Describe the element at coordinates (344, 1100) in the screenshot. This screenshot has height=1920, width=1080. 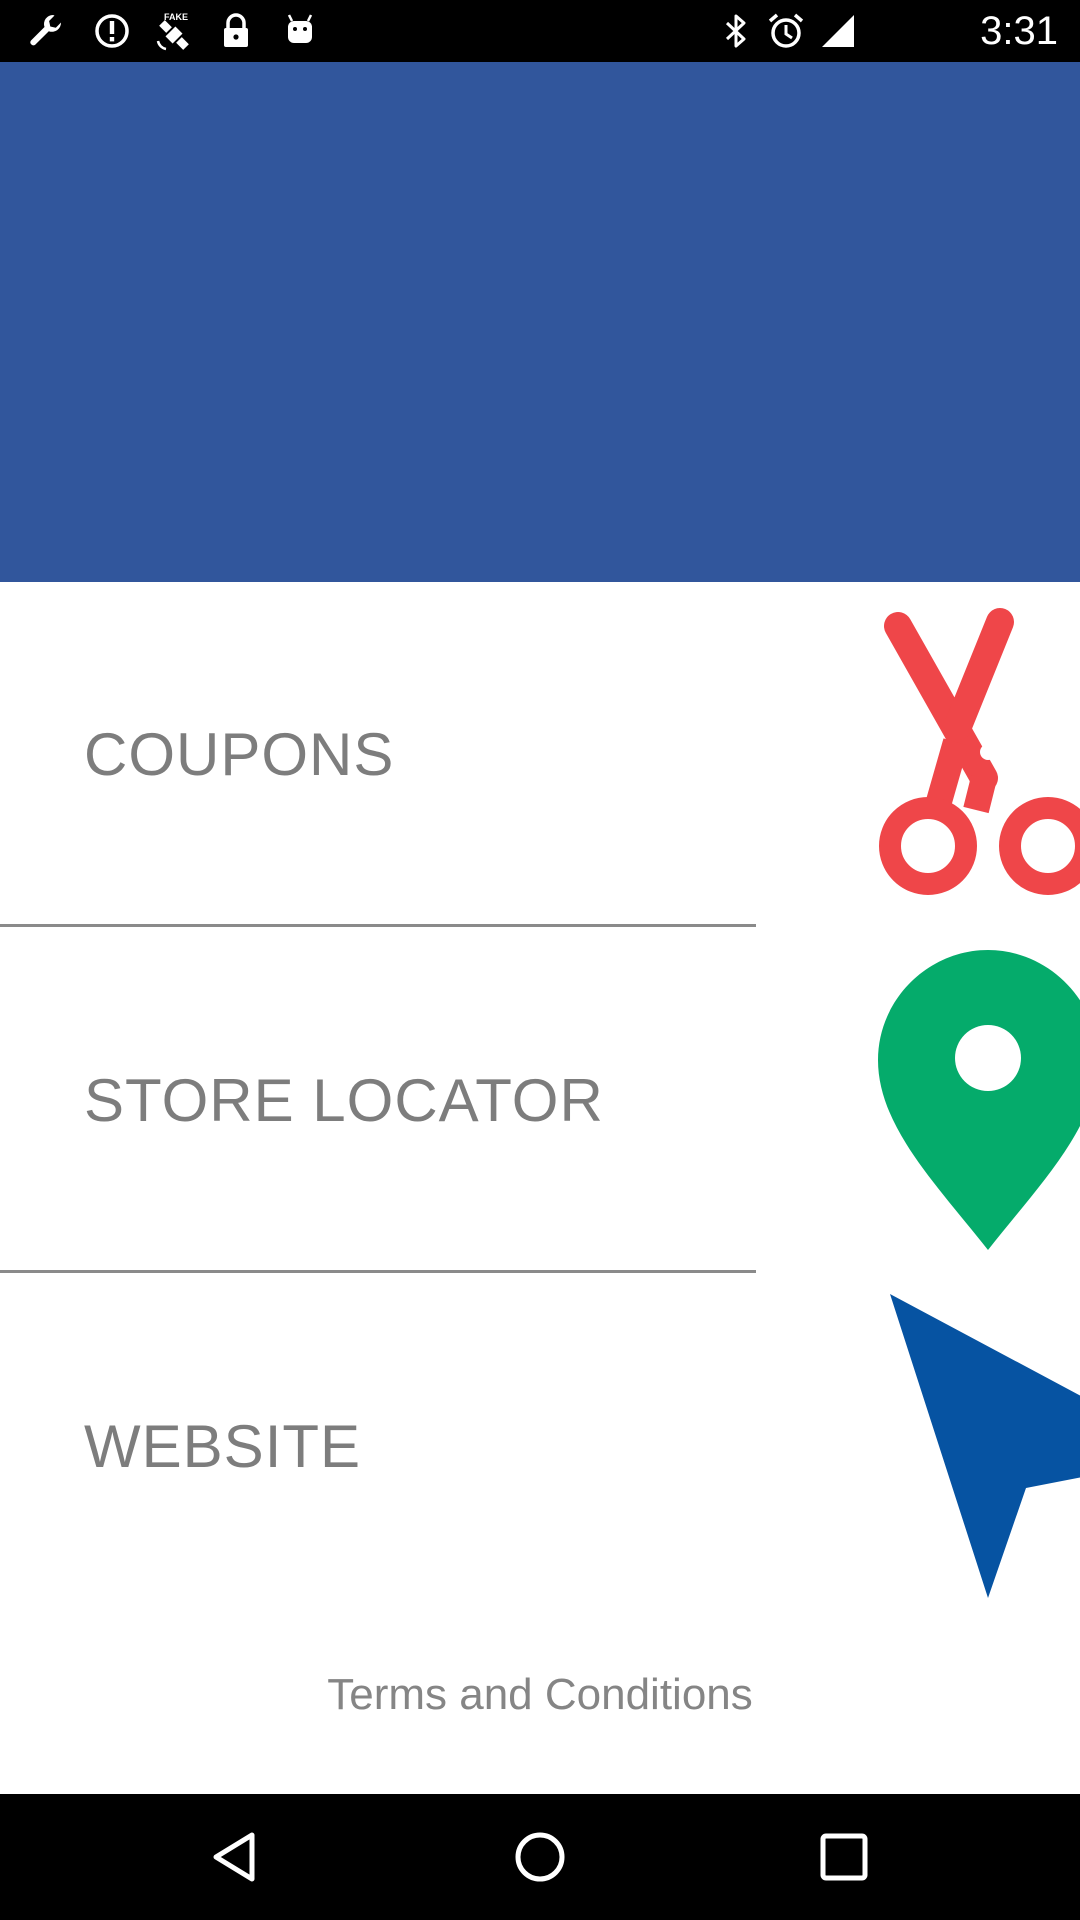
I see `menu-item-label: STORE LOCATOR` at that location.